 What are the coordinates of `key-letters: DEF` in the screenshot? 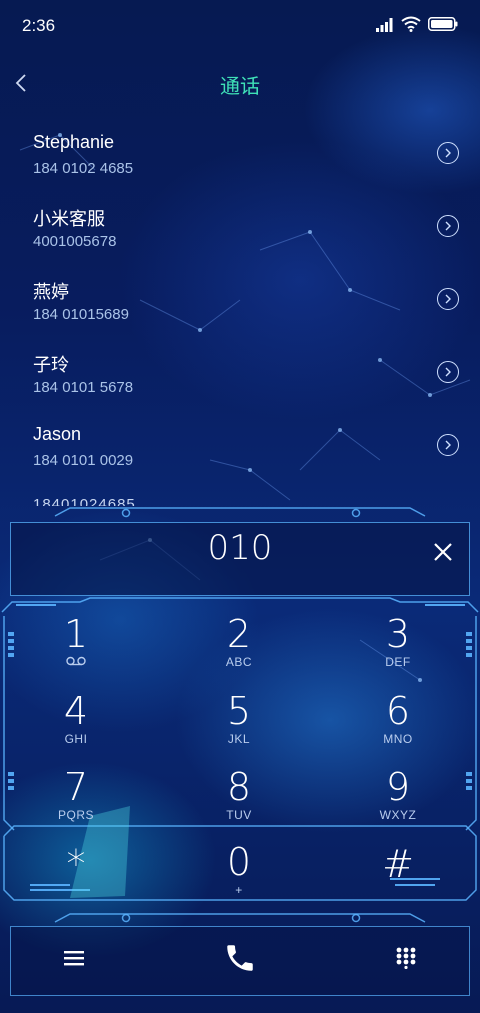 It's located at (398, 662).